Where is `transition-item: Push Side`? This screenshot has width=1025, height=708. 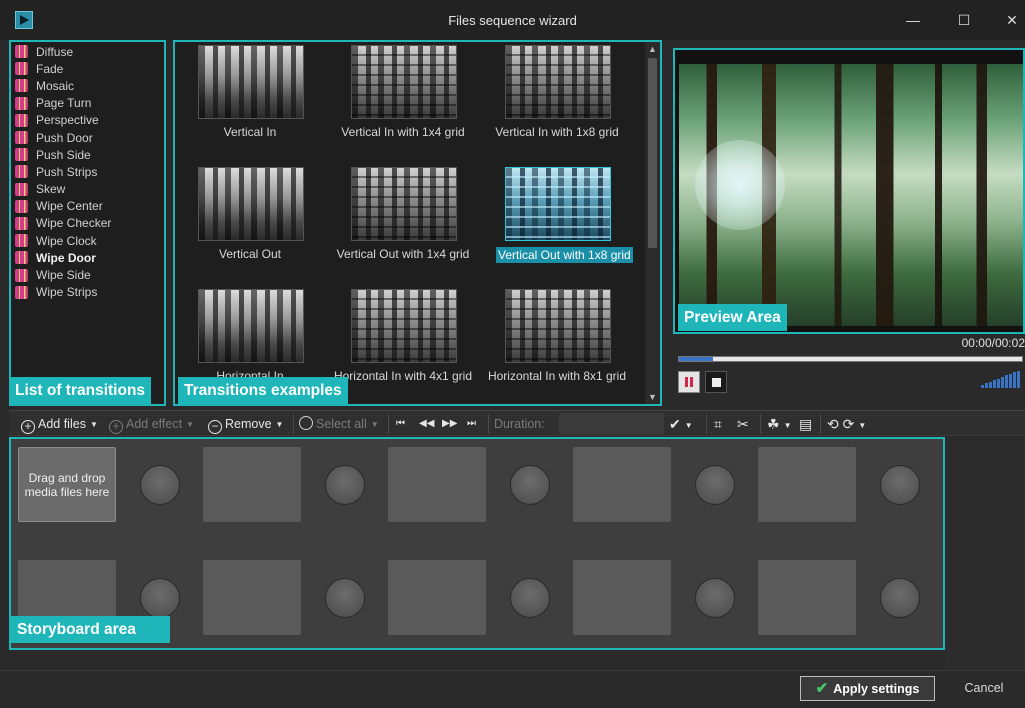
transition-item: Push Side is located at coordinates (87, 154).